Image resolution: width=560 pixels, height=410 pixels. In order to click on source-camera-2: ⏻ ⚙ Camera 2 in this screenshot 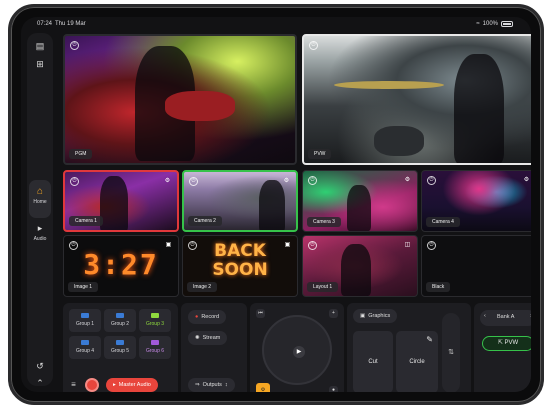, I will do `click(240, 201)`.